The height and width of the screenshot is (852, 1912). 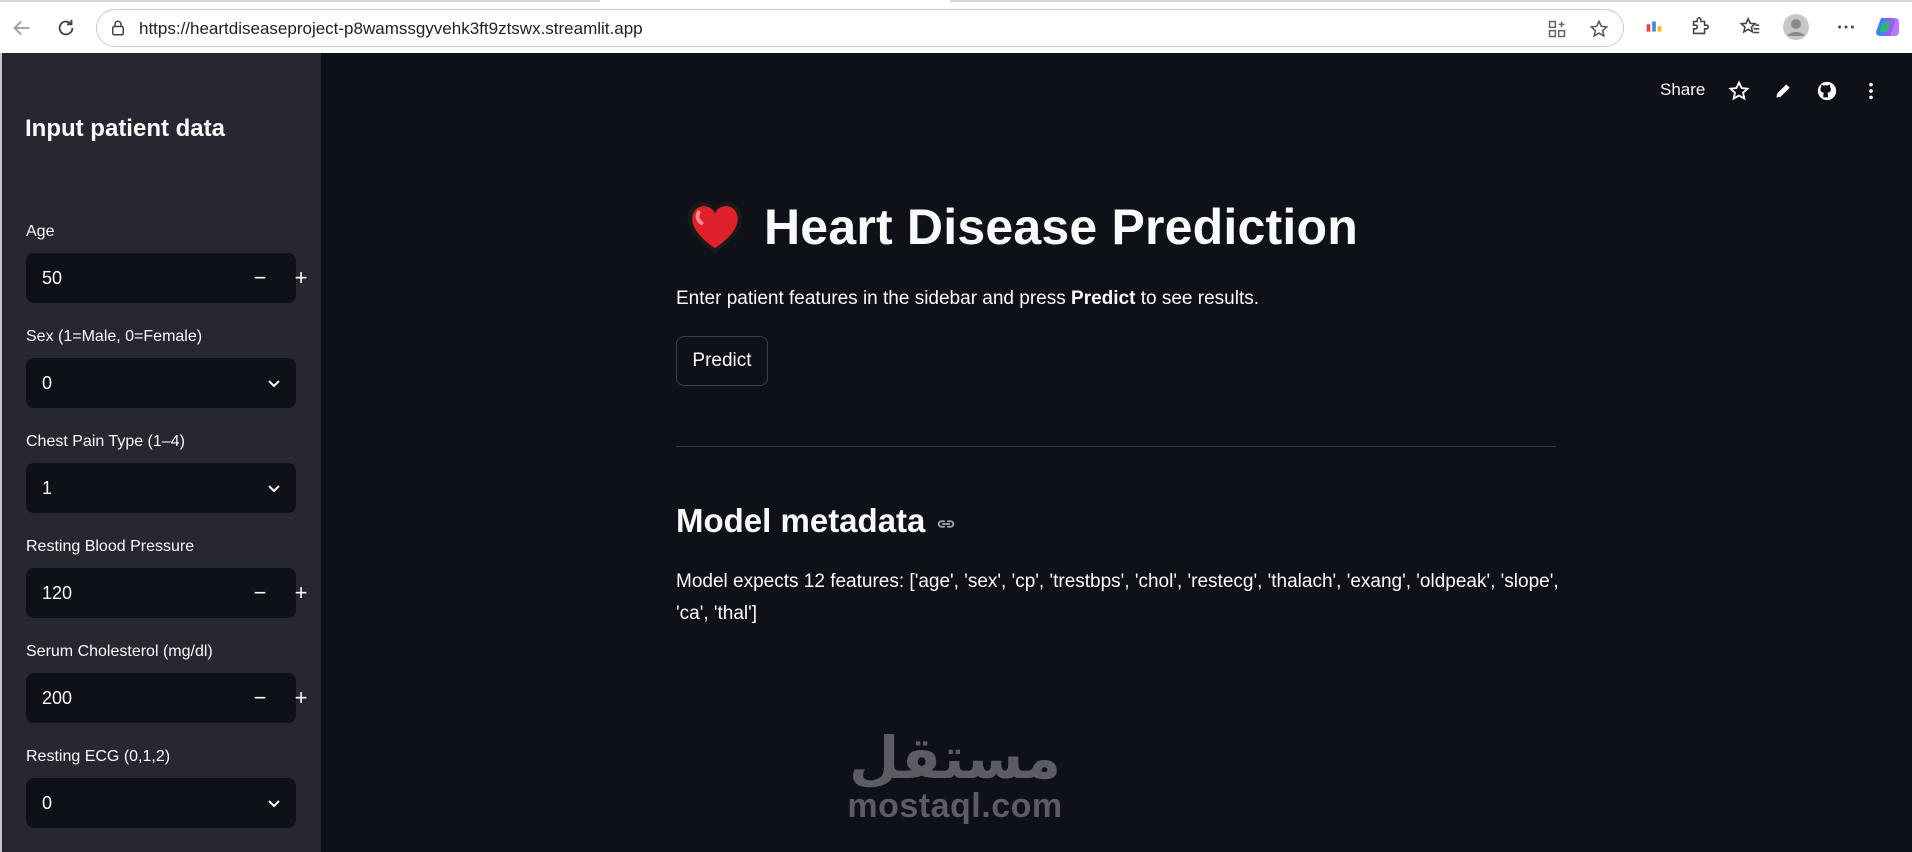 What do you see at coordinates (119, 651) in the screenshot?
I see `cholesterol-label: Serum Cholesterol (mg/dl)` at bounding box center [119, 651].